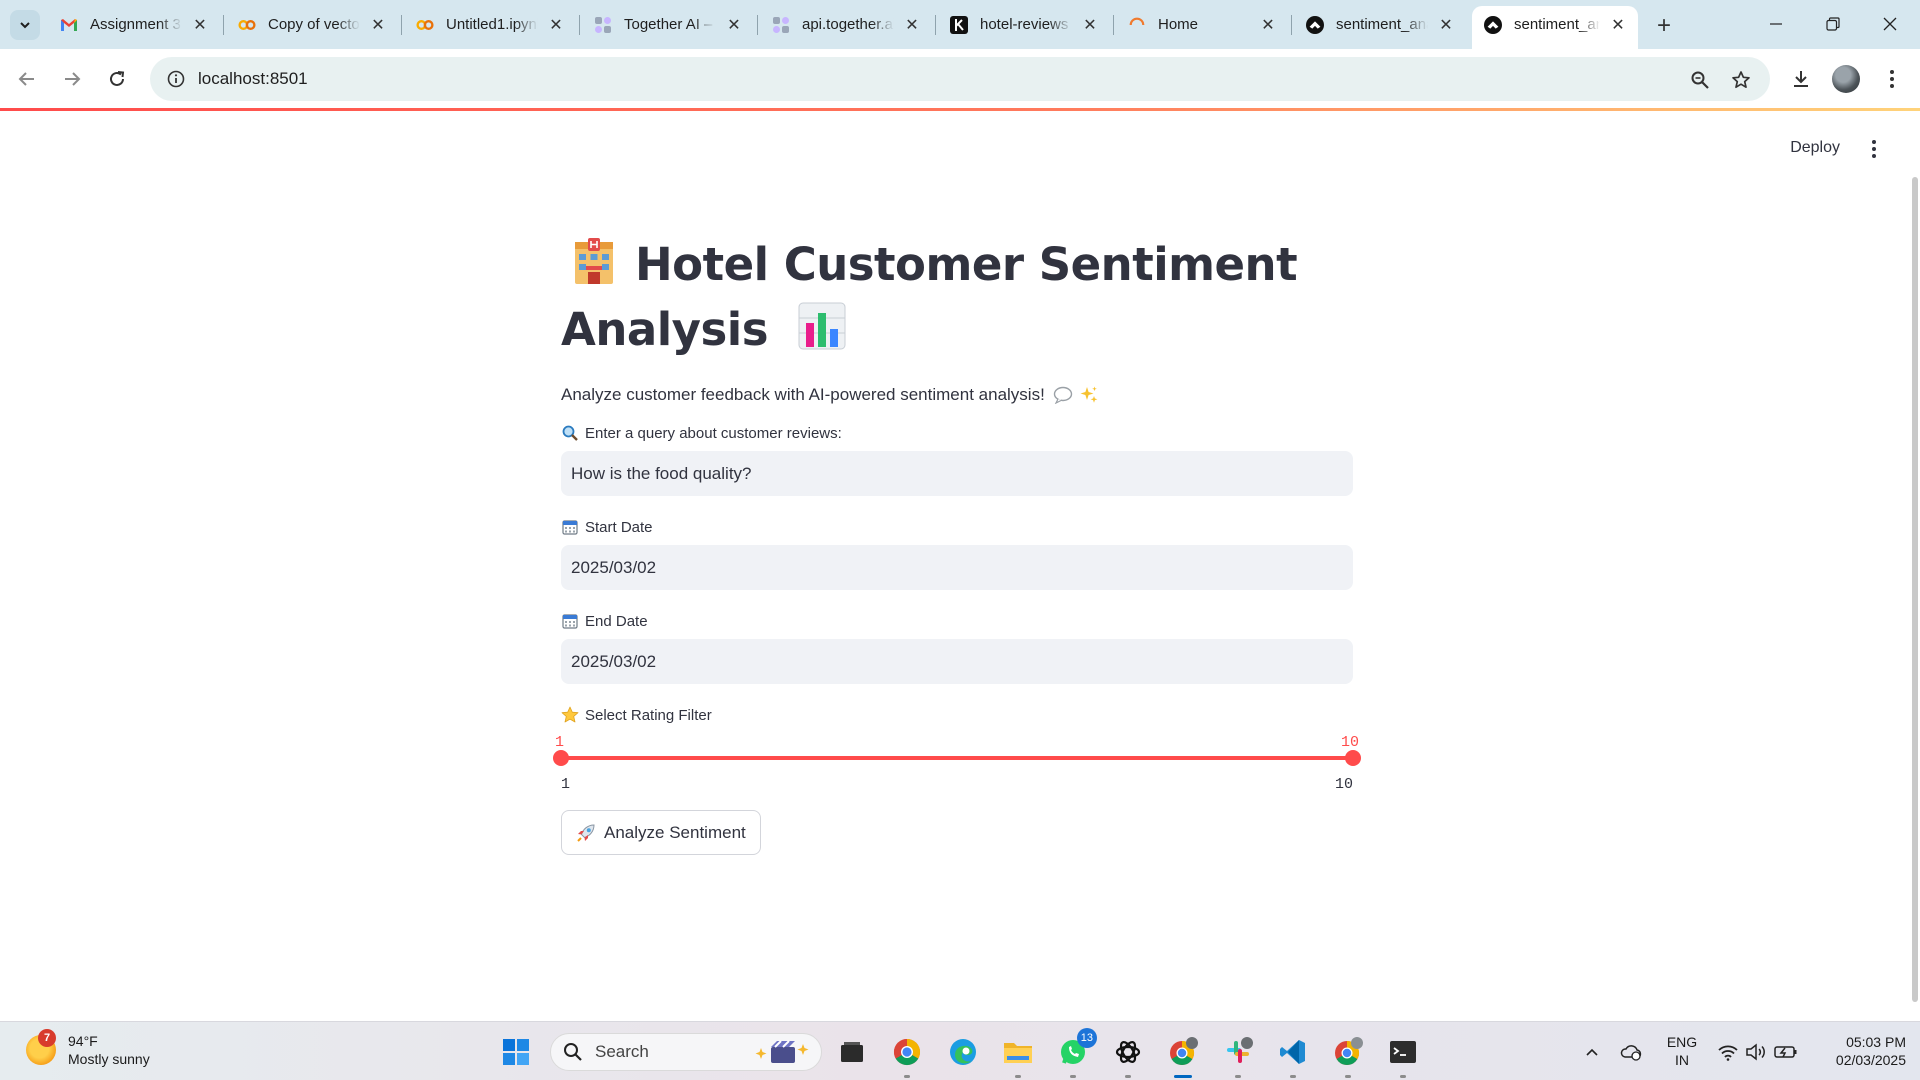 This screenshot has width=1920, height=1080. I want to click on end-date-label: End Date, so click(957, 621).